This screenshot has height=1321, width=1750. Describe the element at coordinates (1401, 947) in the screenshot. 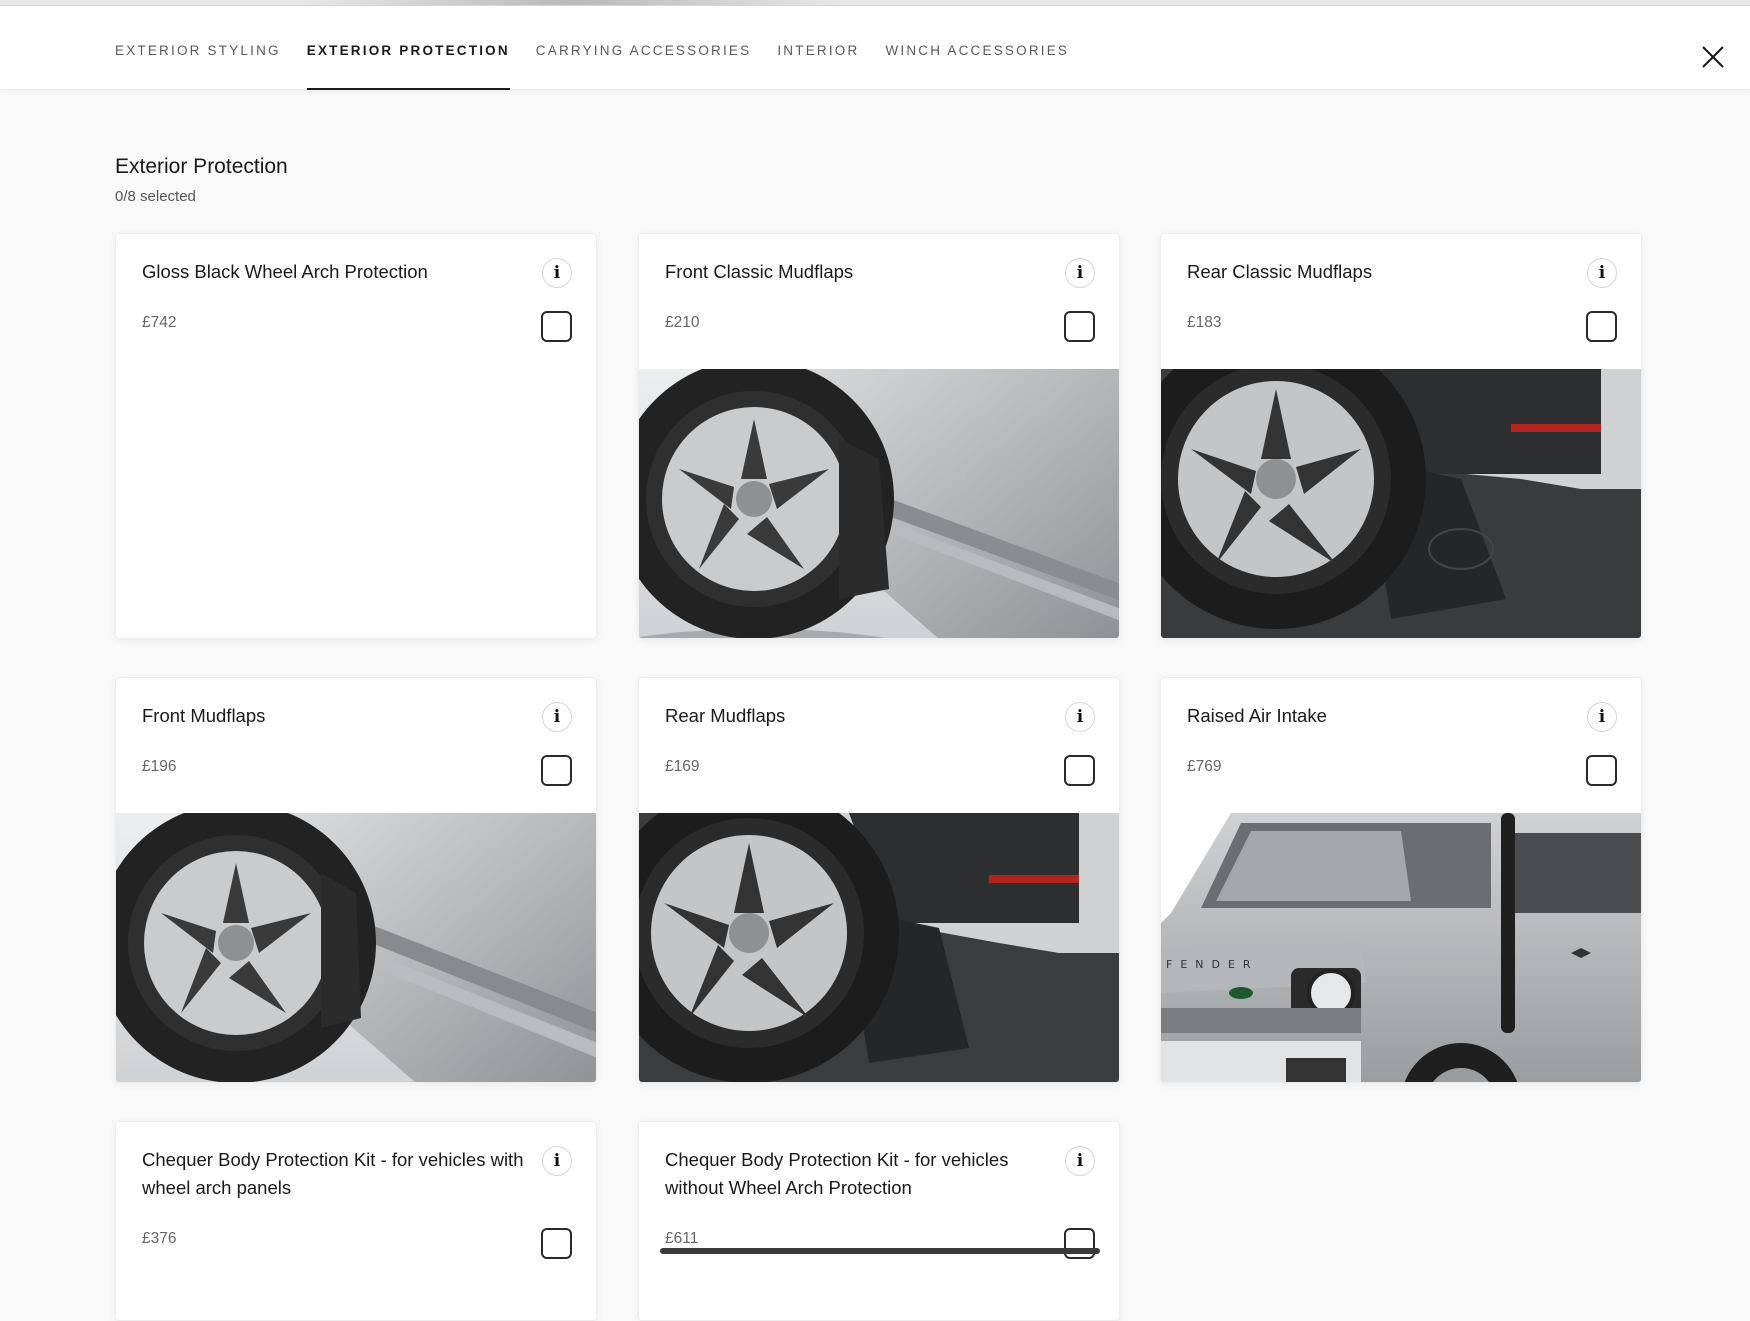

I see `product-image: FENDER` at that location.